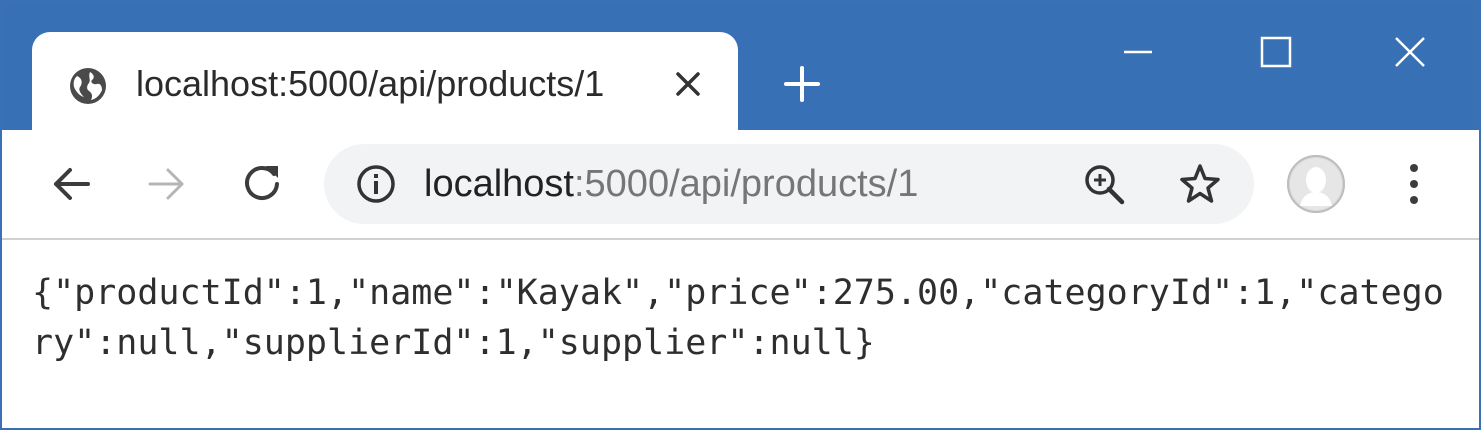 The image size is (1481, 430). I want to click on arrow-right-icon, so click(166, 184).